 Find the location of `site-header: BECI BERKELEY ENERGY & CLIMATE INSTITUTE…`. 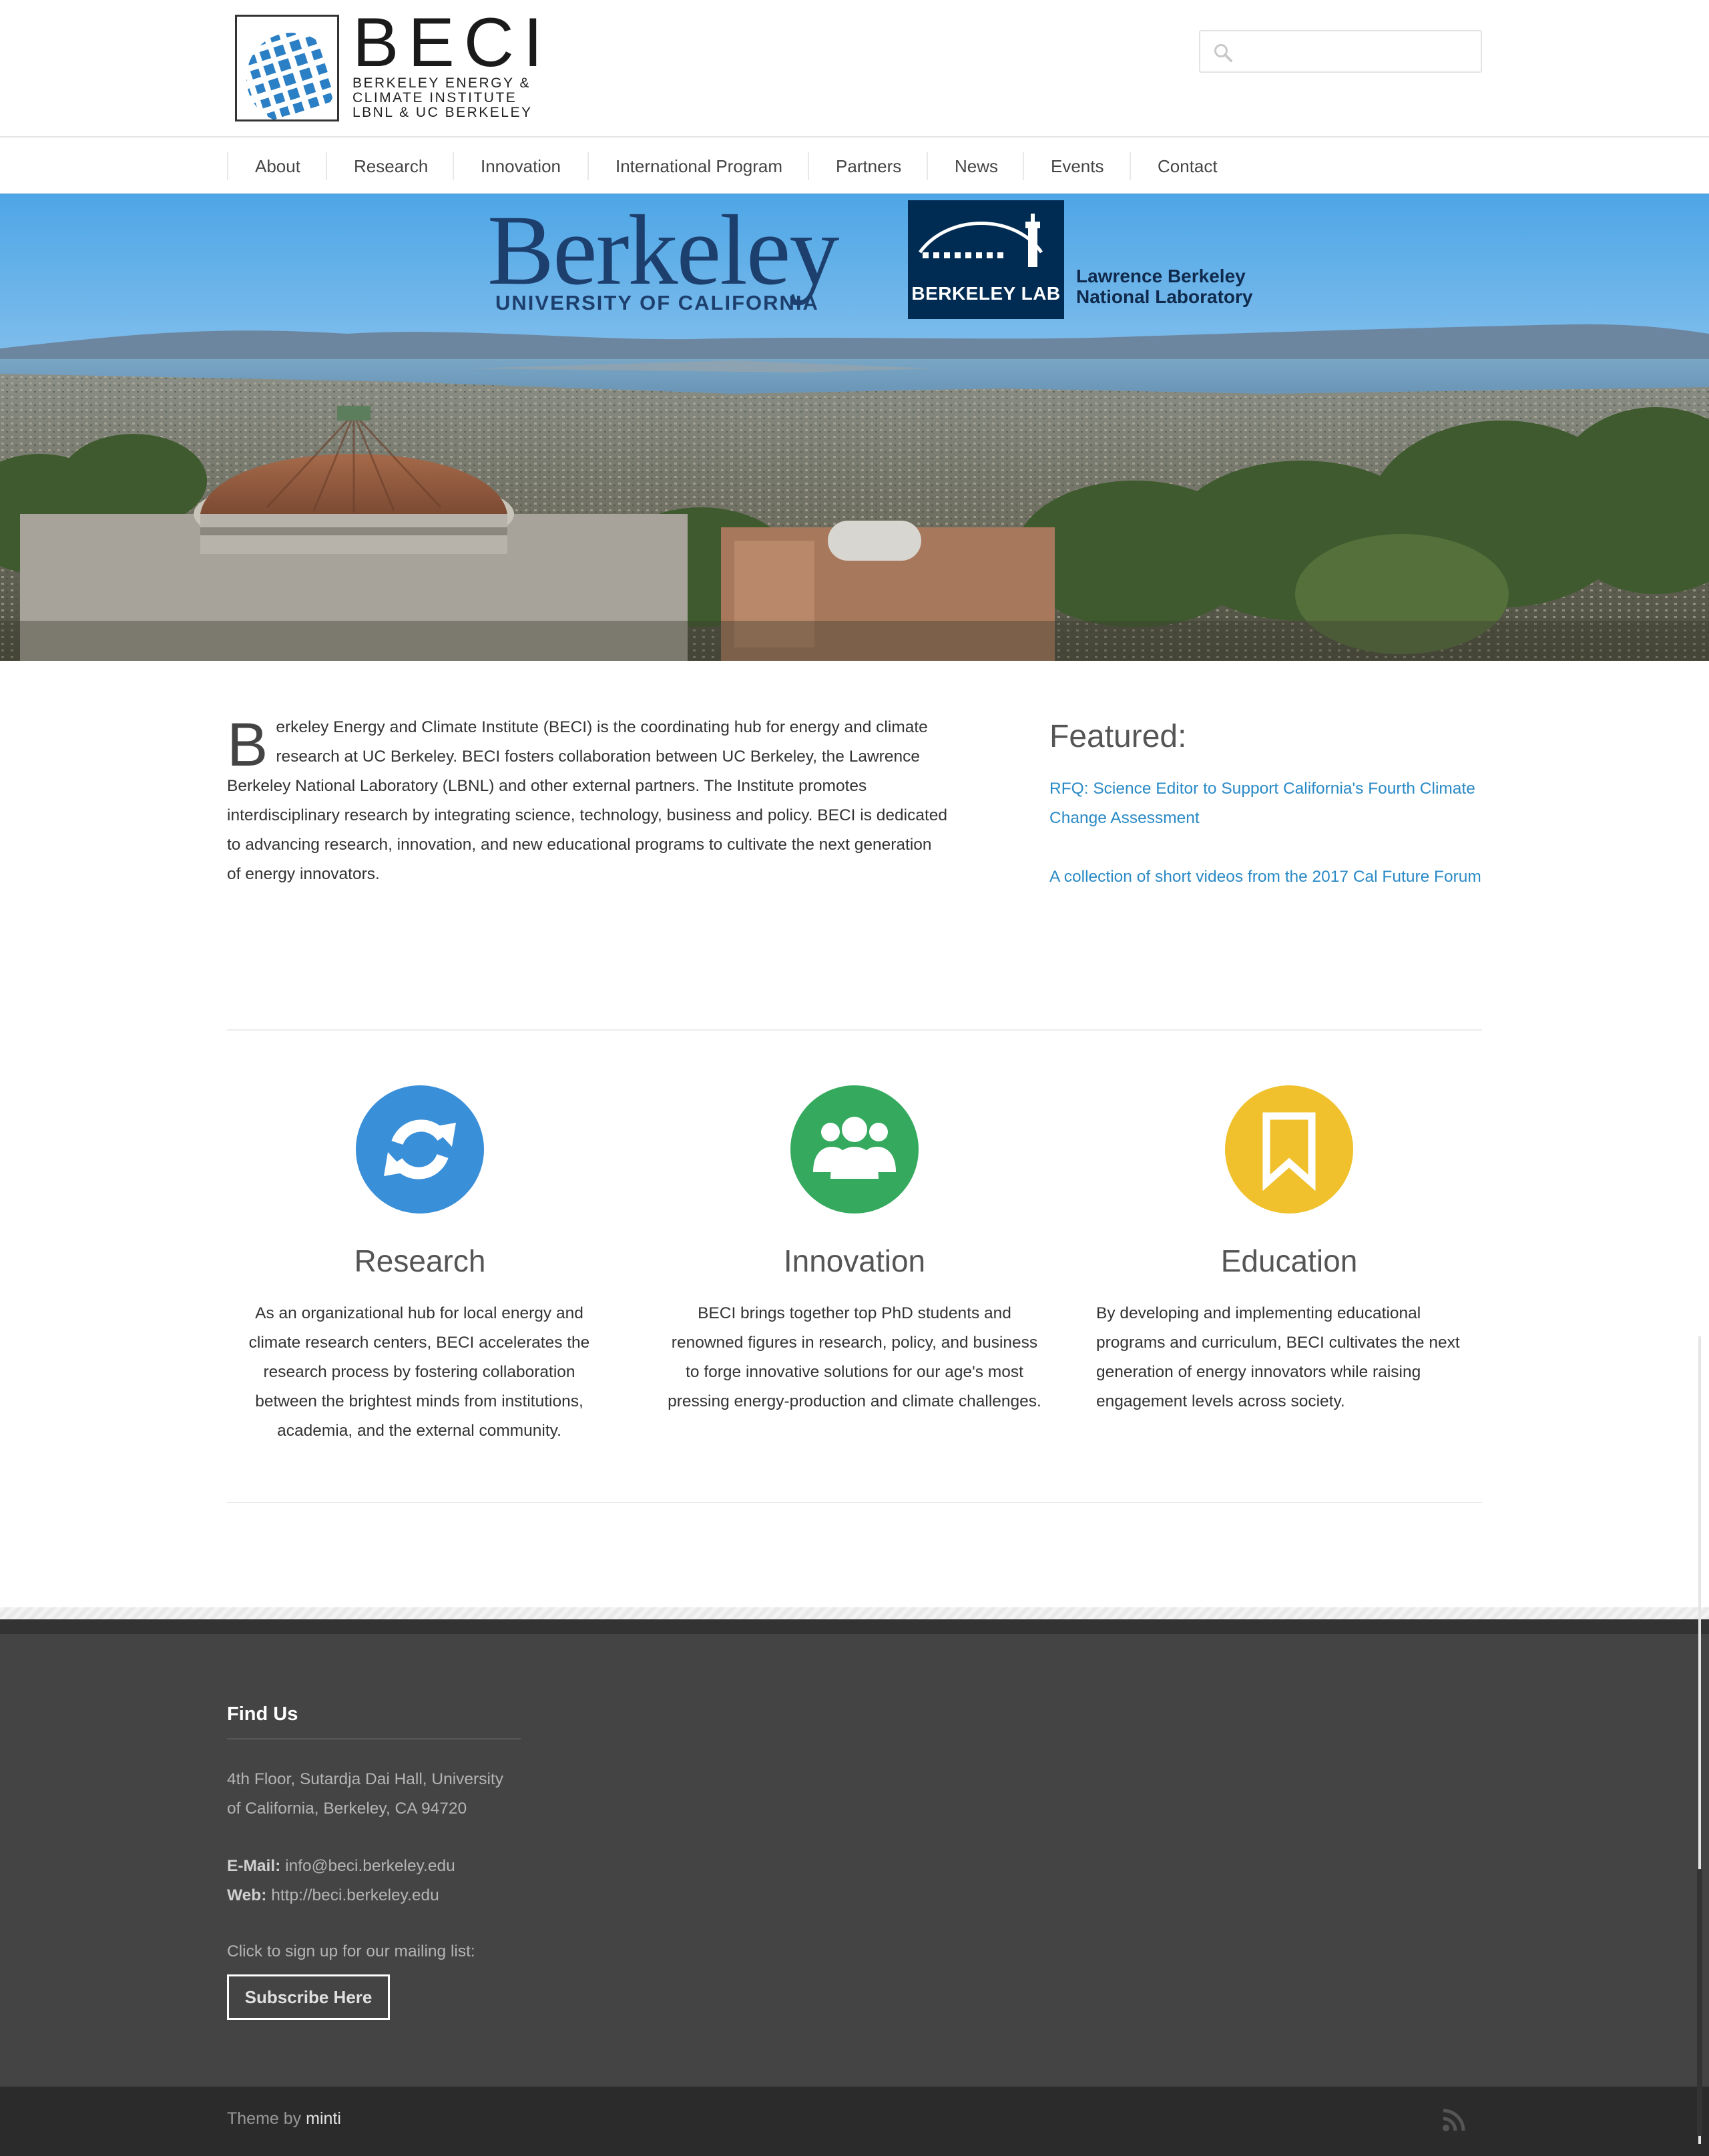

site-header: BECI BERKELEY ENERGY & CLIMATE INSTITUTE… is located at coordinates (854, 69).